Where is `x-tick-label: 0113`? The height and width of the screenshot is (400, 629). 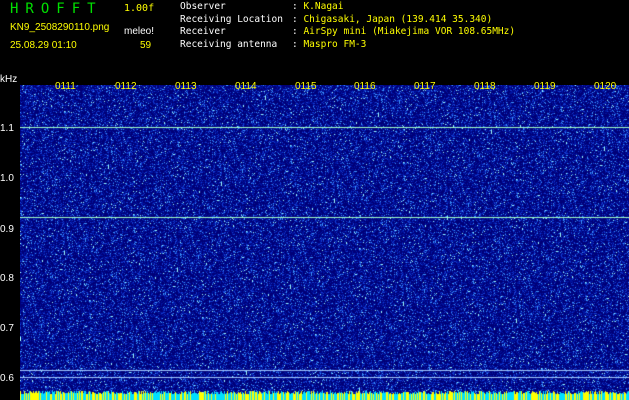
x-tick-label: 0113 is located at coordinates (186, 86).